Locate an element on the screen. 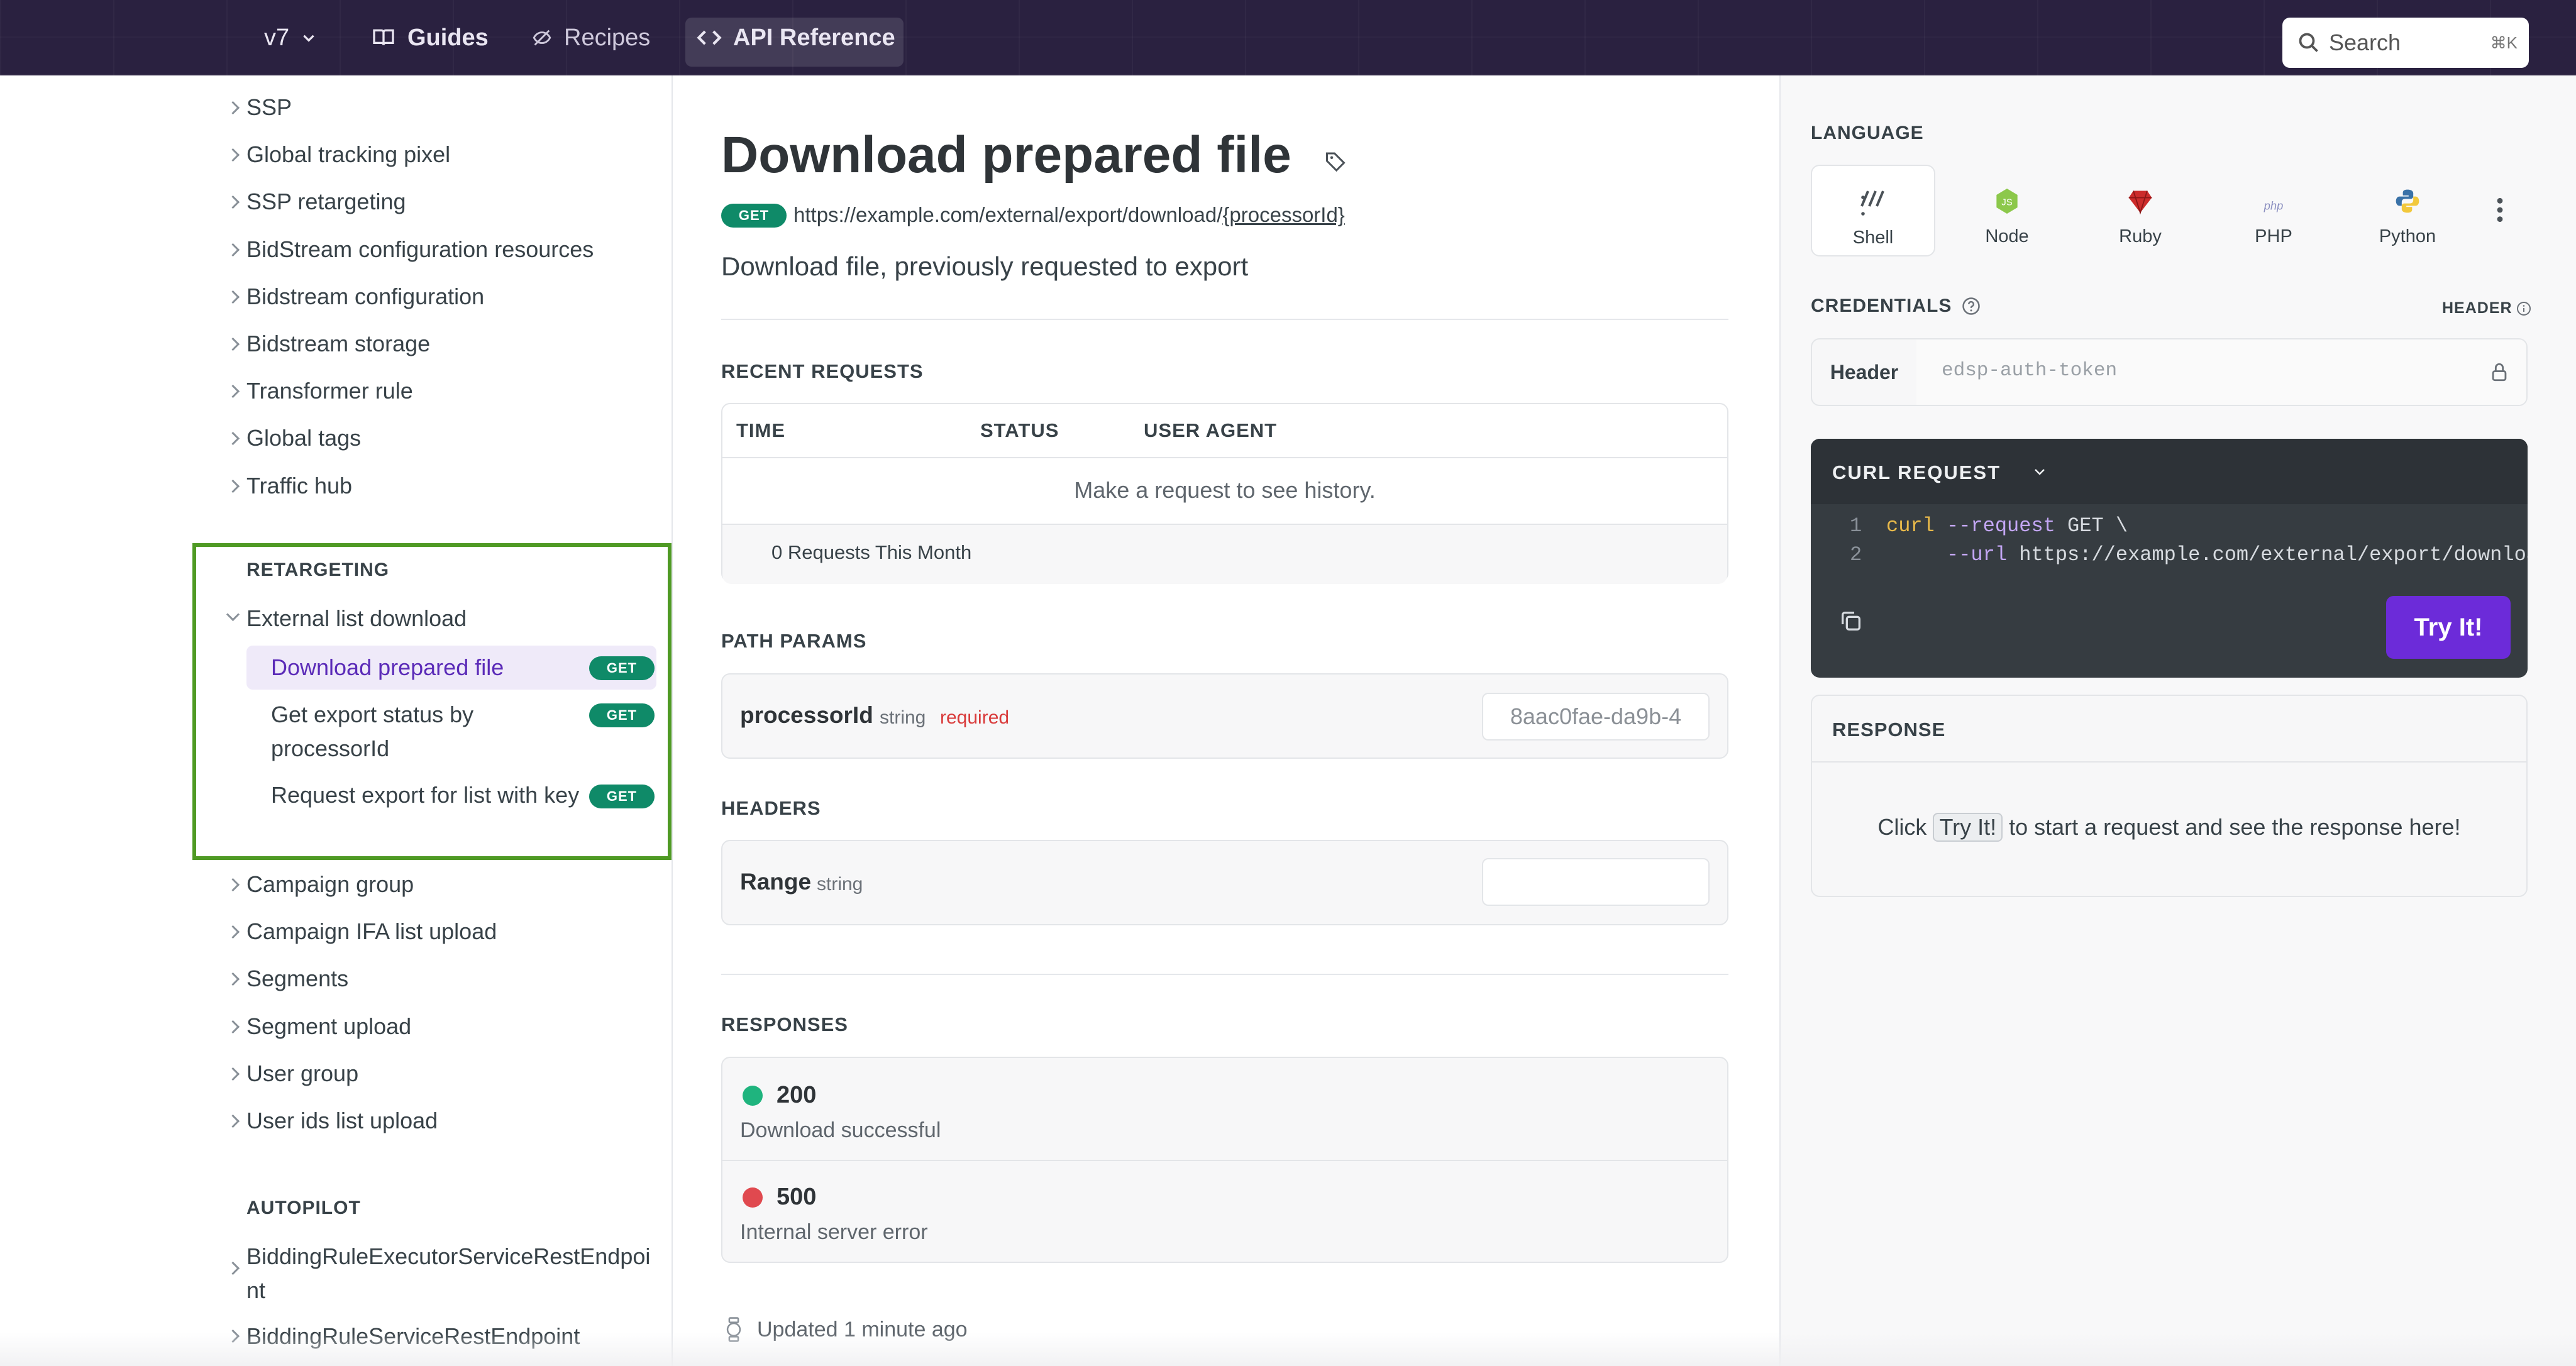  sidebar-group-external-list-download: External list download is located at coordinates (356, 618).